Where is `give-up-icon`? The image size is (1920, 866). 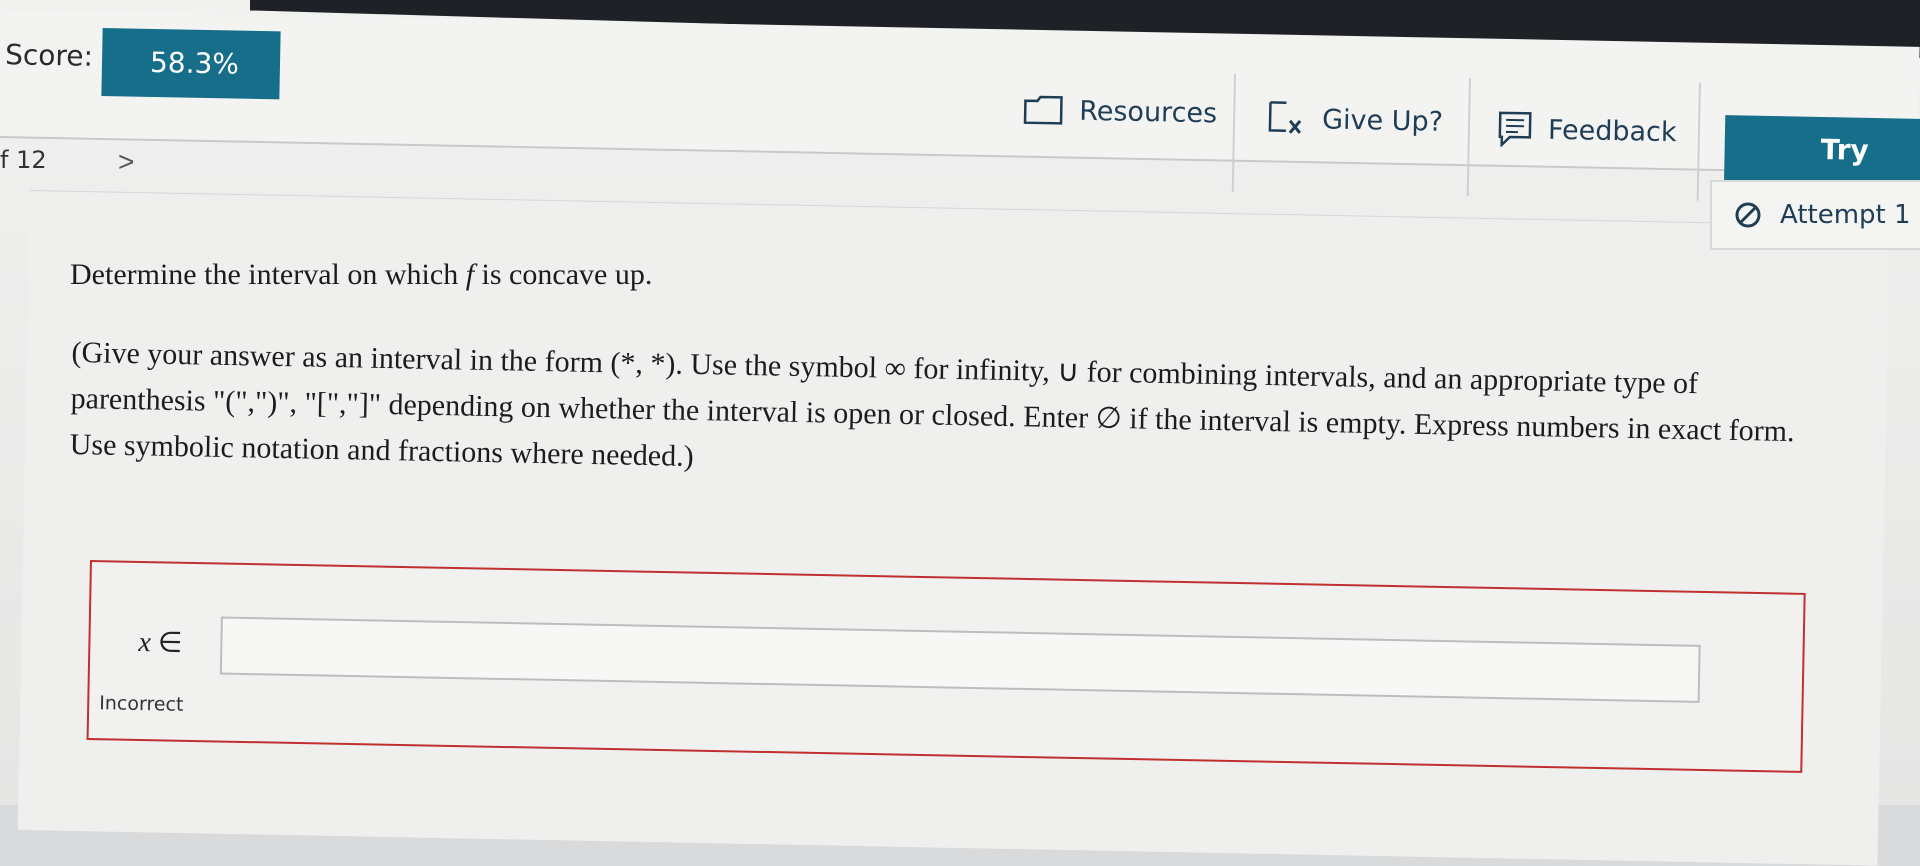 give-up-icon is located at coordinates (1286, 118).